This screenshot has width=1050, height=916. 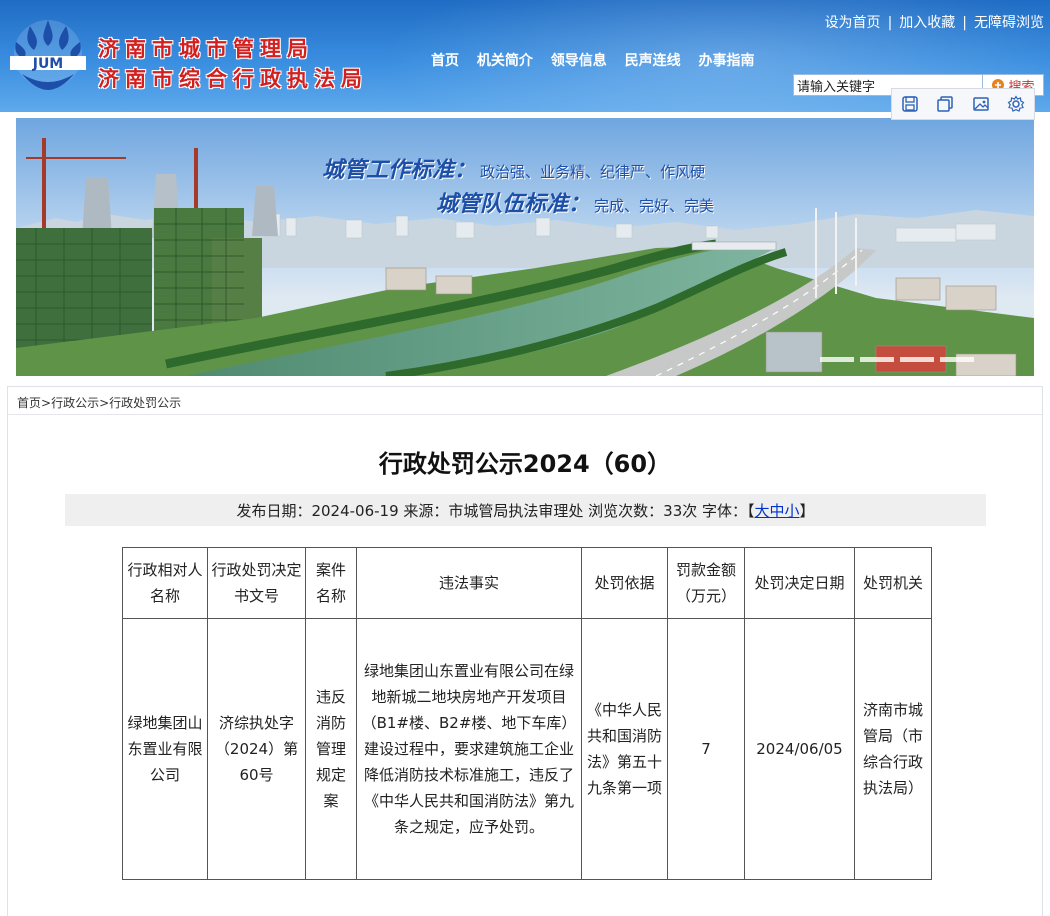 What do you see at coordinates (706, 583) in the screenshot?
I see `th-fine-amount: 罚款金额（万元）` at bounding box center [706, 583].